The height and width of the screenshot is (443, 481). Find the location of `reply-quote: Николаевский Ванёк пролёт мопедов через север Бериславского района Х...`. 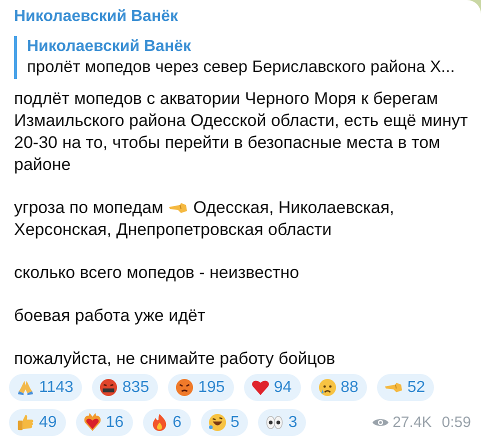

reply-quote: Николаевский Ванёк пролёт мопедов через север Бериславского района Х... is located at coordinates (239, 57).